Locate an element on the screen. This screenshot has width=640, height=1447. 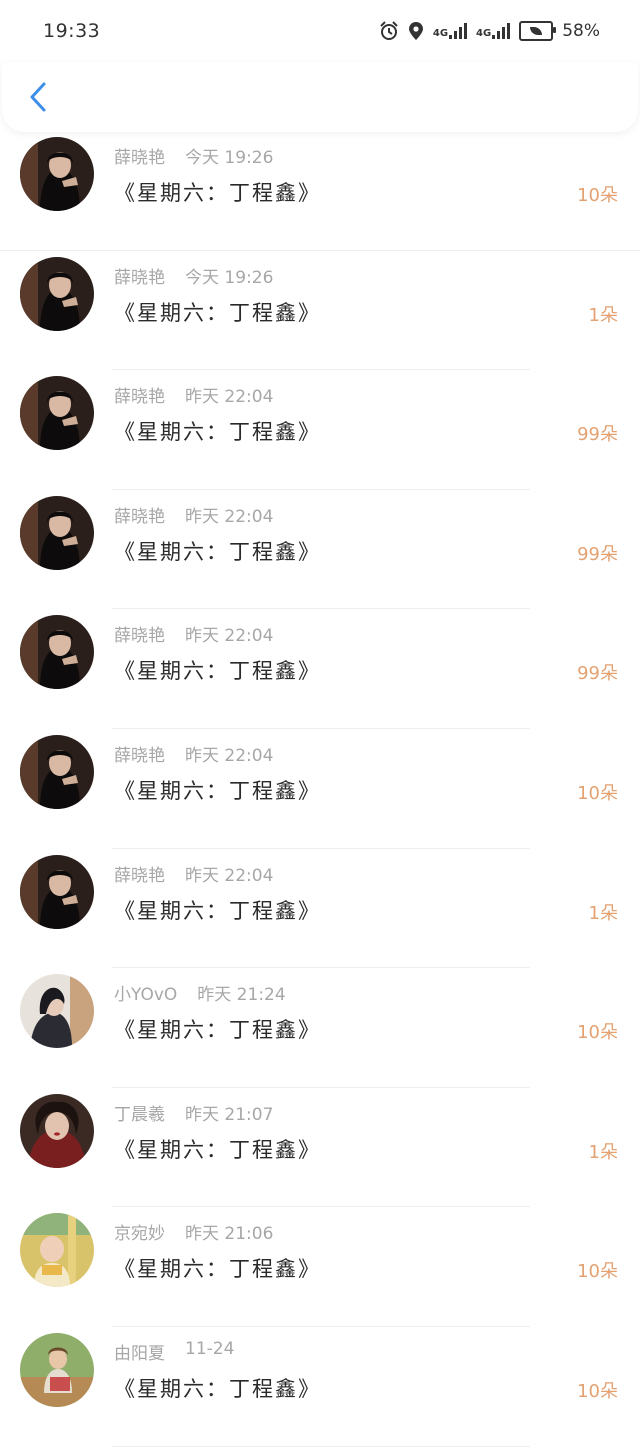
item-meta: 小YOvO 昨天 21:24 is located at coordinates (200, 992).